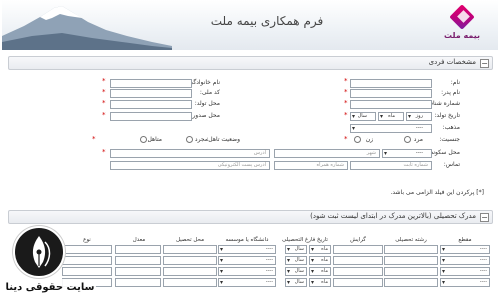  What do you see at coordinates (451, 127) in the screenshot?
I see `religion-label: مذهب:` at bounding box center [451, 127].